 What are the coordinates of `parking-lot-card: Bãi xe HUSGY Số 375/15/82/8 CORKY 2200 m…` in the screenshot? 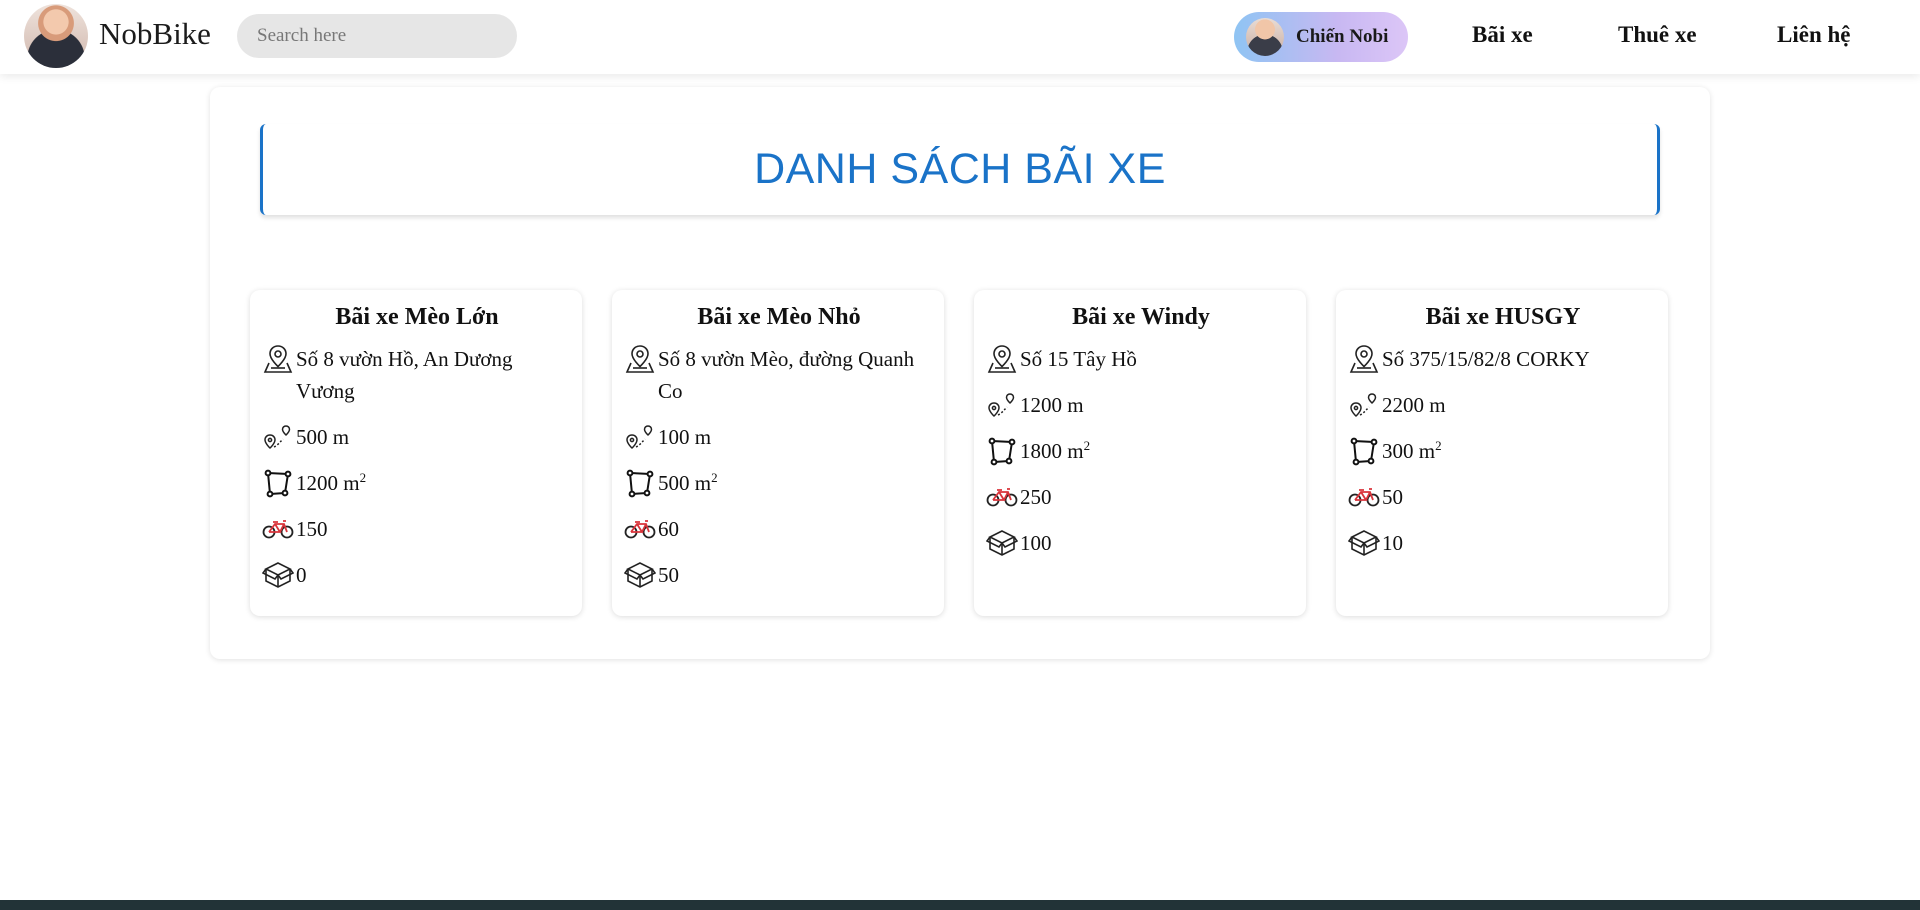 It's located at (1502, 453).